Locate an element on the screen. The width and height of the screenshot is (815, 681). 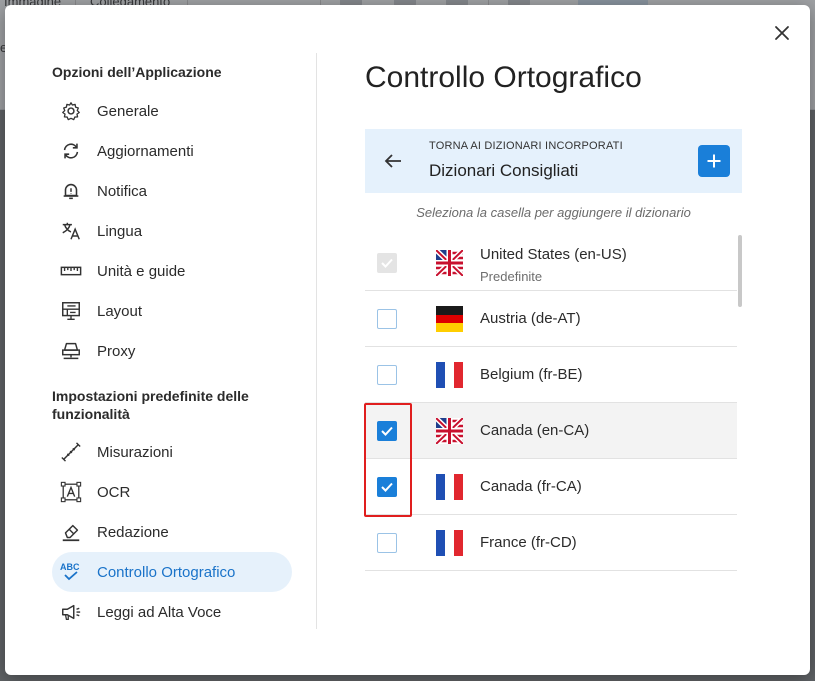
page-title: Controllo Ortografico is located at coordinates (503, 77).